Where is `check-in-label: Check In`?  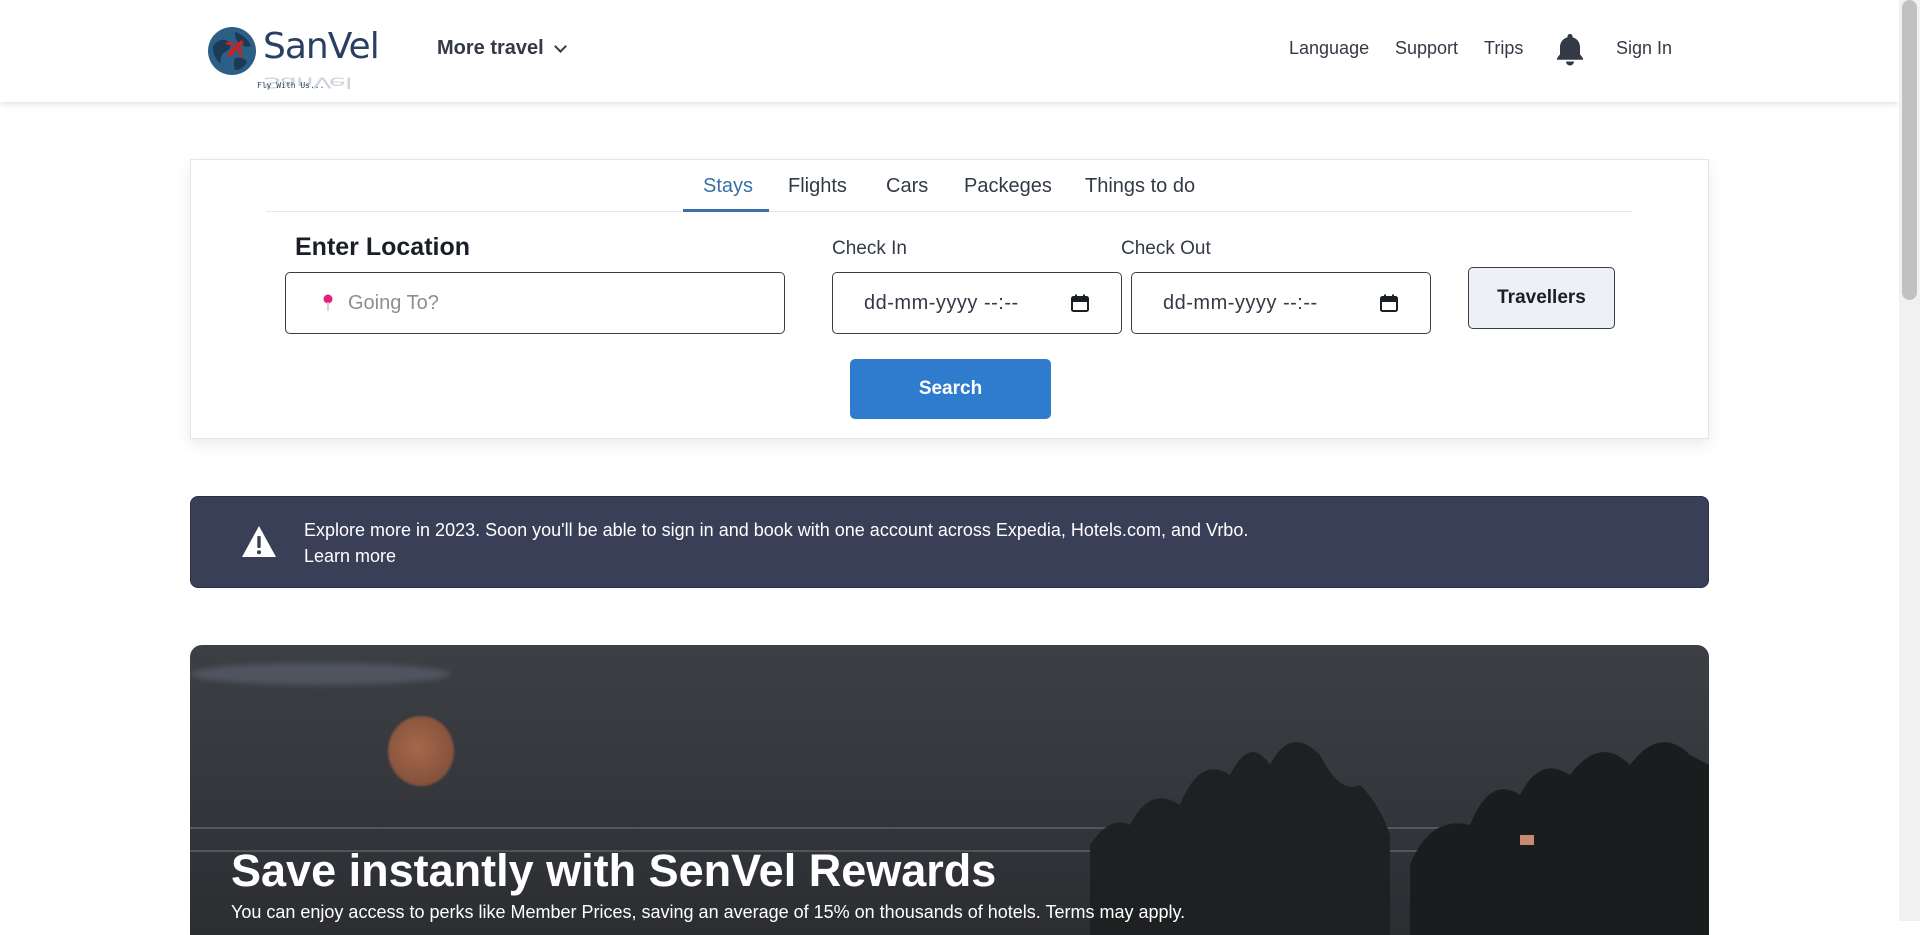 check-in-label: Check In is located at coordinates (869, 248).